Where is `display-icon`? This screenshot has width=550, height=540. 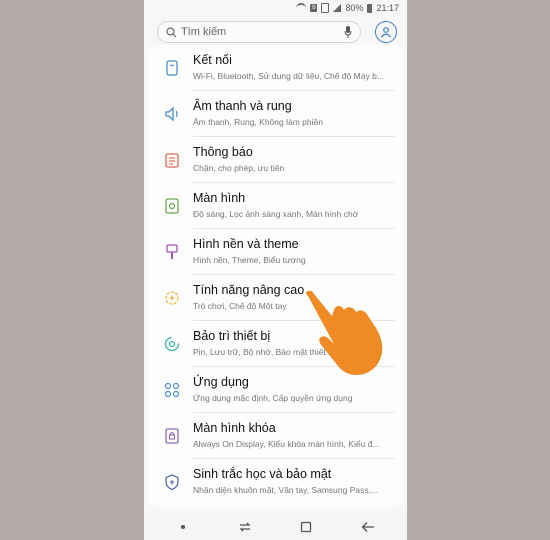
display-icon is located at coordinates (172, 206).